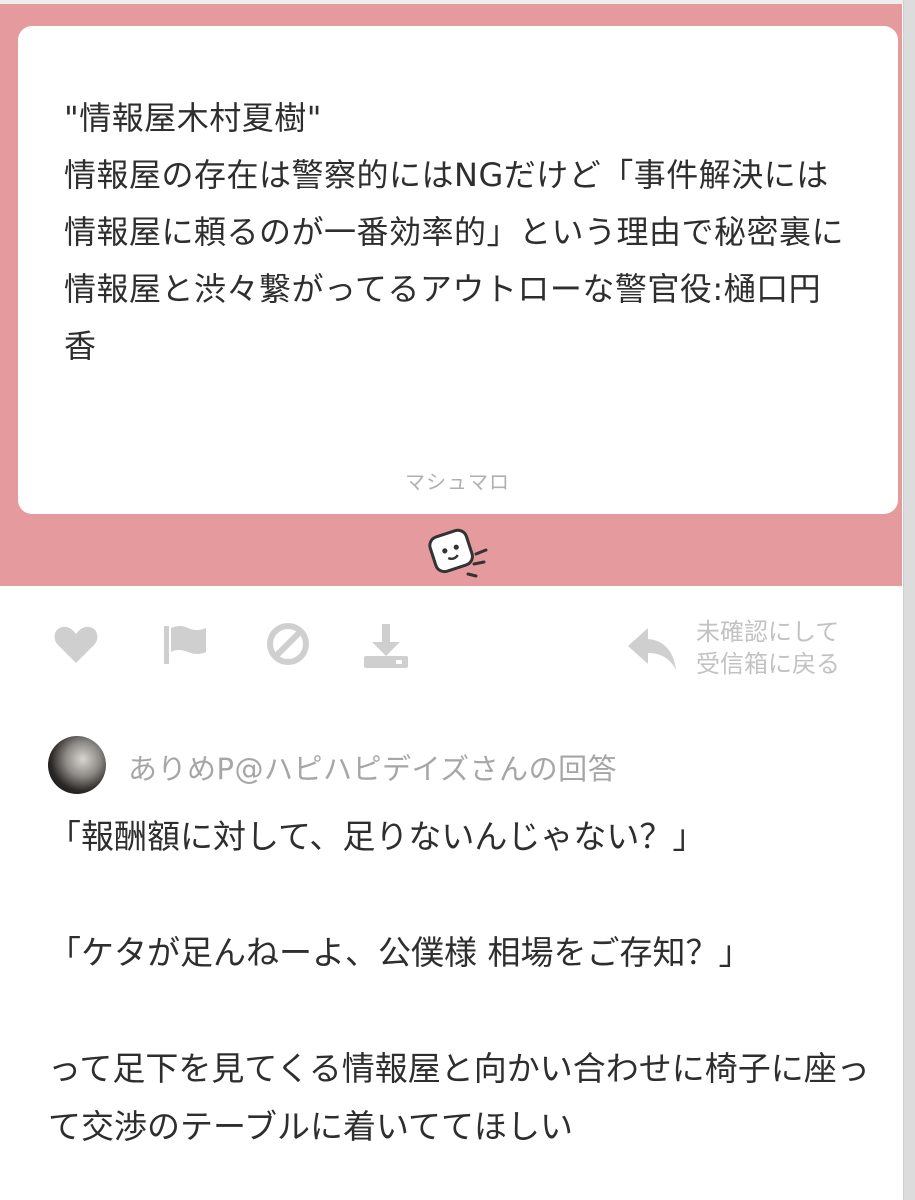  What do you see at coordinates (458, 553) in the screenshot?
I see `marshmallow-mascot-icon` at bounding box center [458, 553].